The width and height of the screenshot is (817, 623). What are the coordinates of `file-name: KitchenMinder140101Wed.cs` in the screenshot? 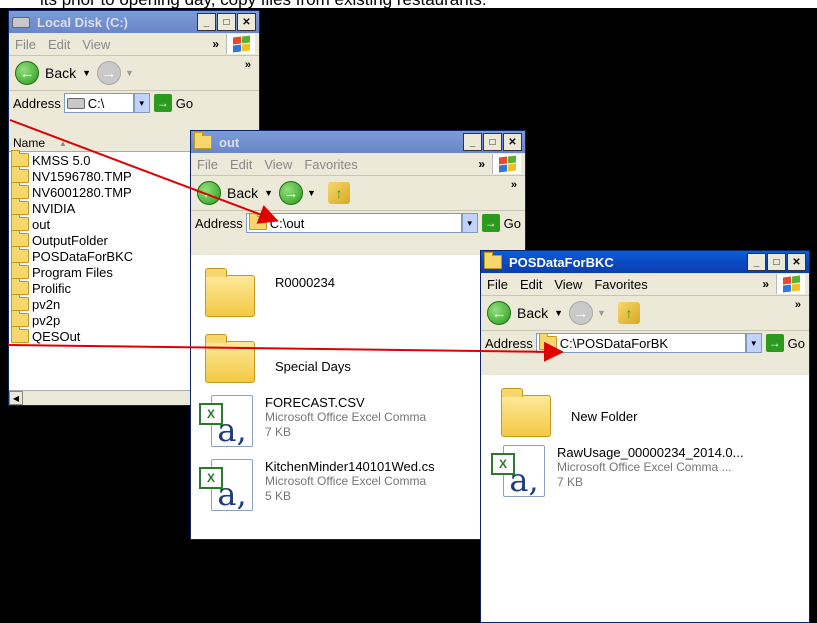 It's located at (350, 466).